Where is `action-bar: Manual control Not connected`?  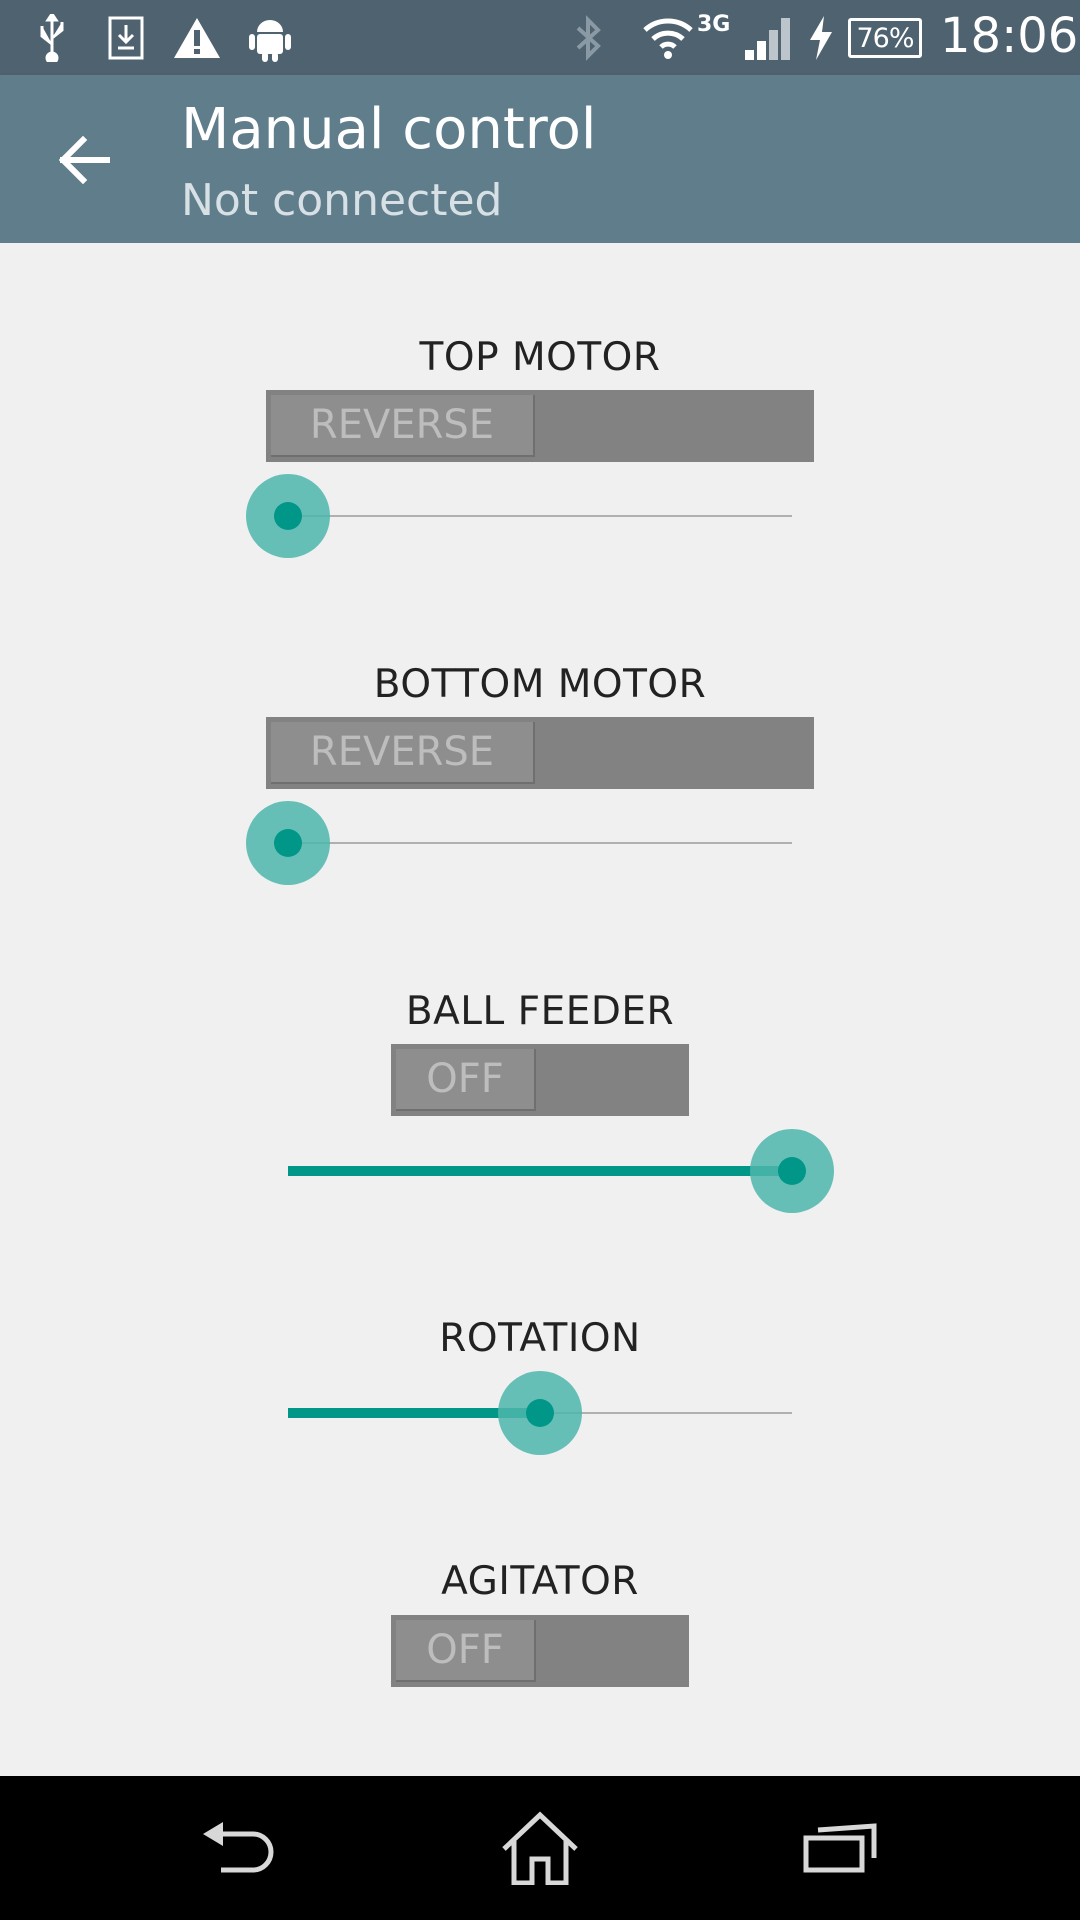 action-bar: Manual control Not connected is located at coordinates (540, 159).